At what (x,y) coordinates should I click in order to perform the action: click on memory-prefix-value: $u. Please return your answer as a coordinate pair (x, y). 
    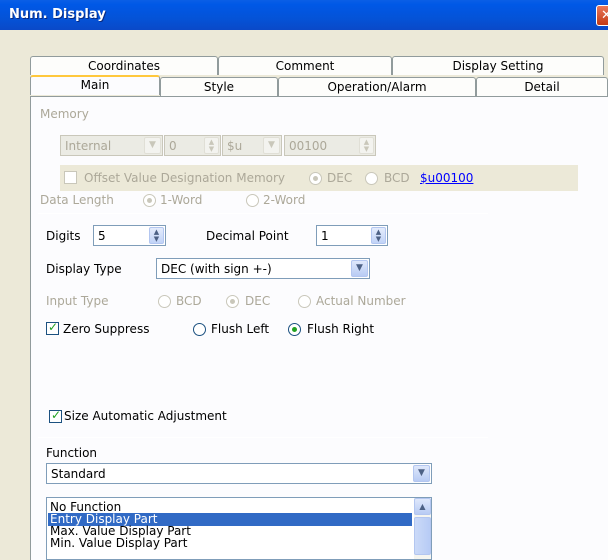
    Looking at the image, I should click on (235, 146).